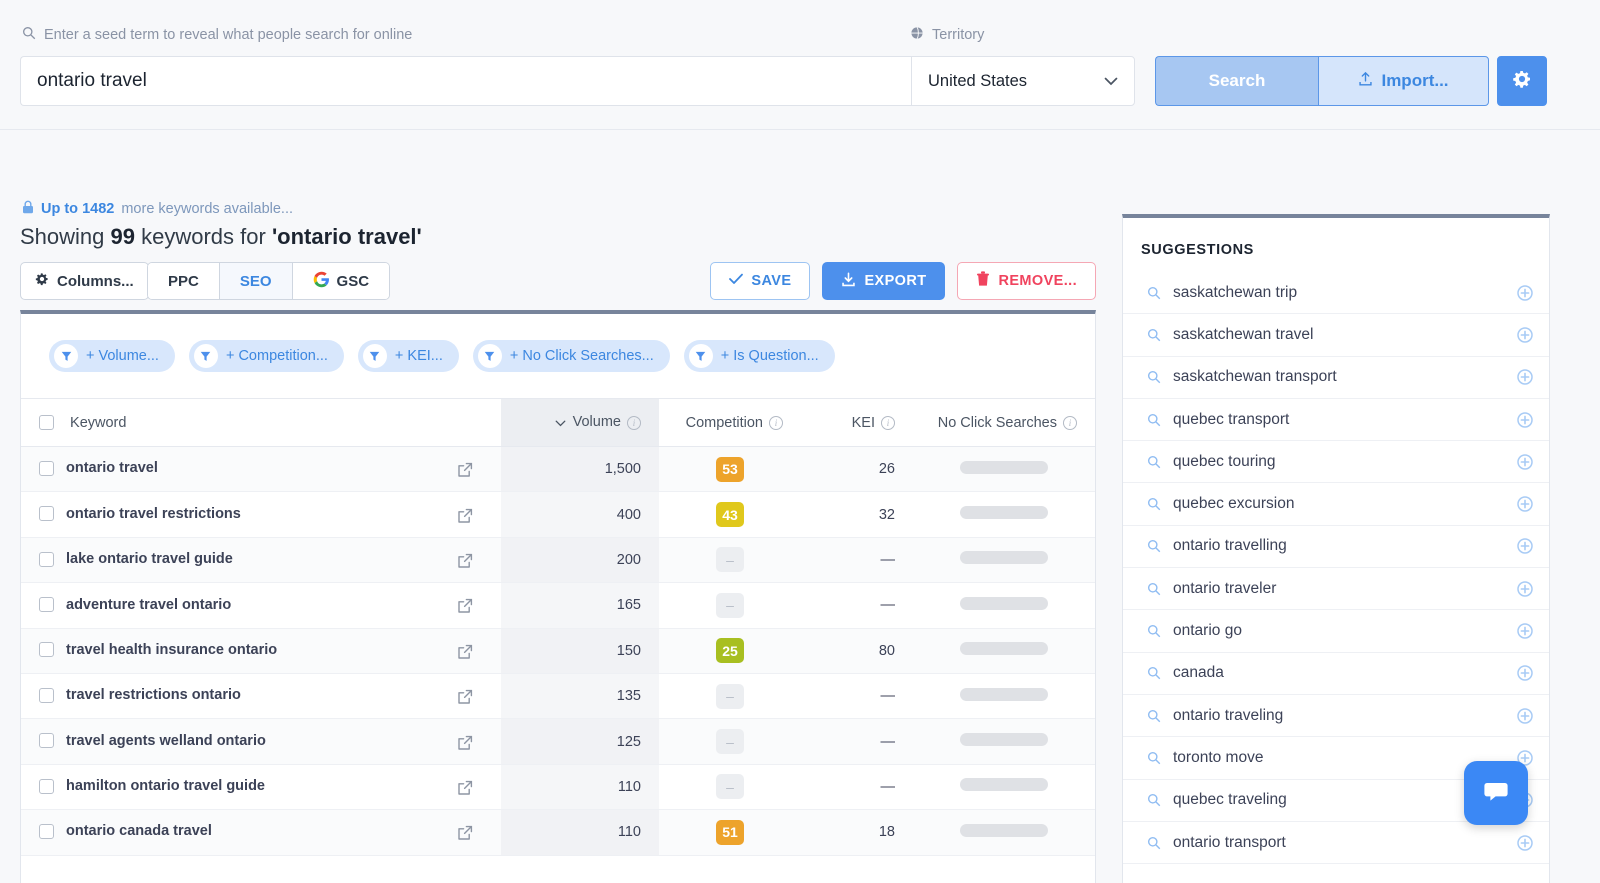 The image size is (1600, 883). What do you see at coordinates (1336, 716) in the screenshot?
I see `suggestion-item: ontario traveling` at bounding box center [1336, 716].